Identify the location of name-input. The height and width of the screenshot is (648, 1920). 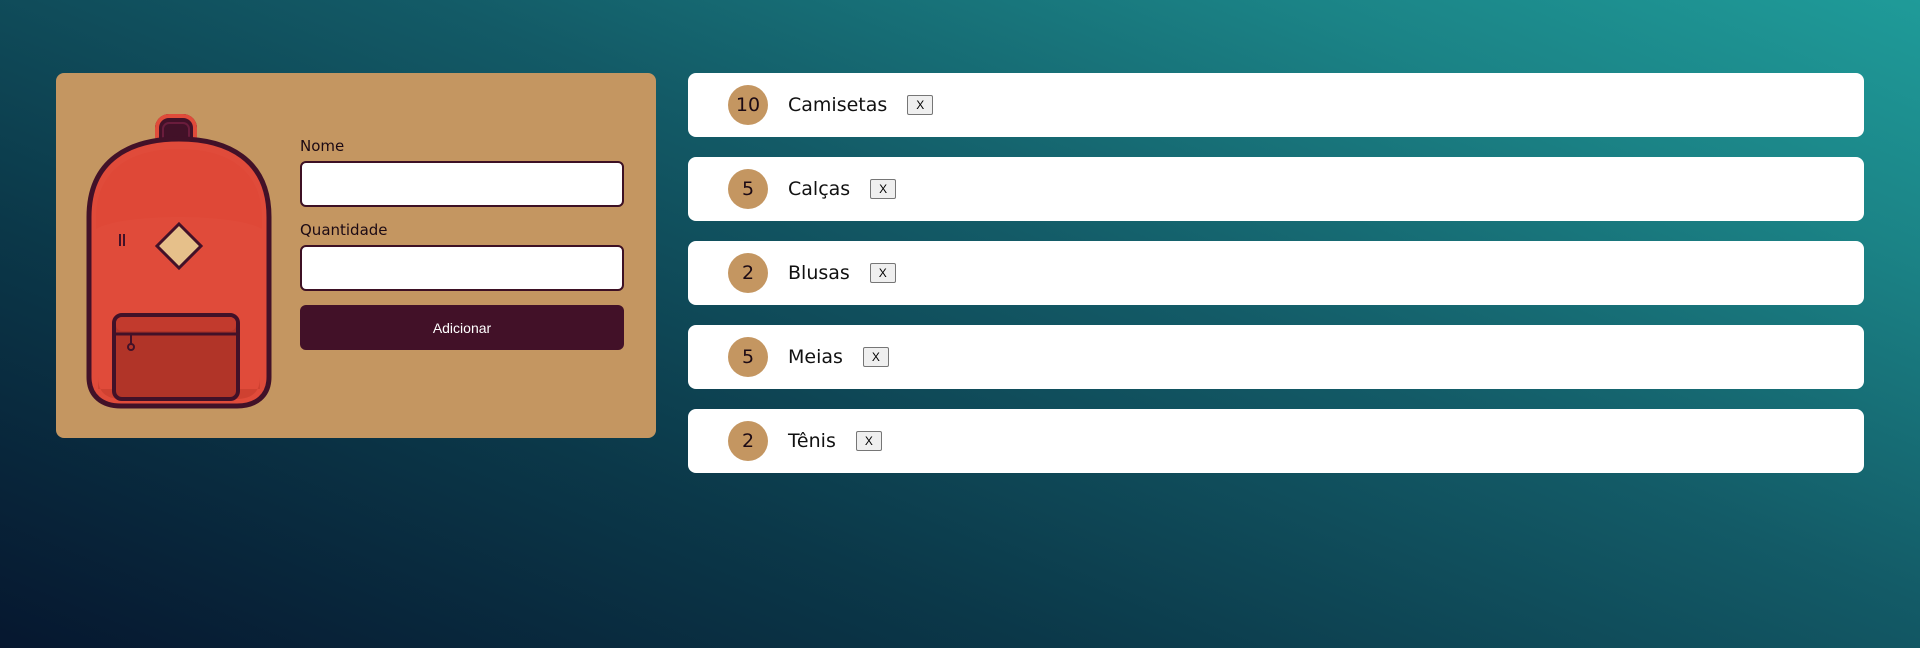
(462, 184).